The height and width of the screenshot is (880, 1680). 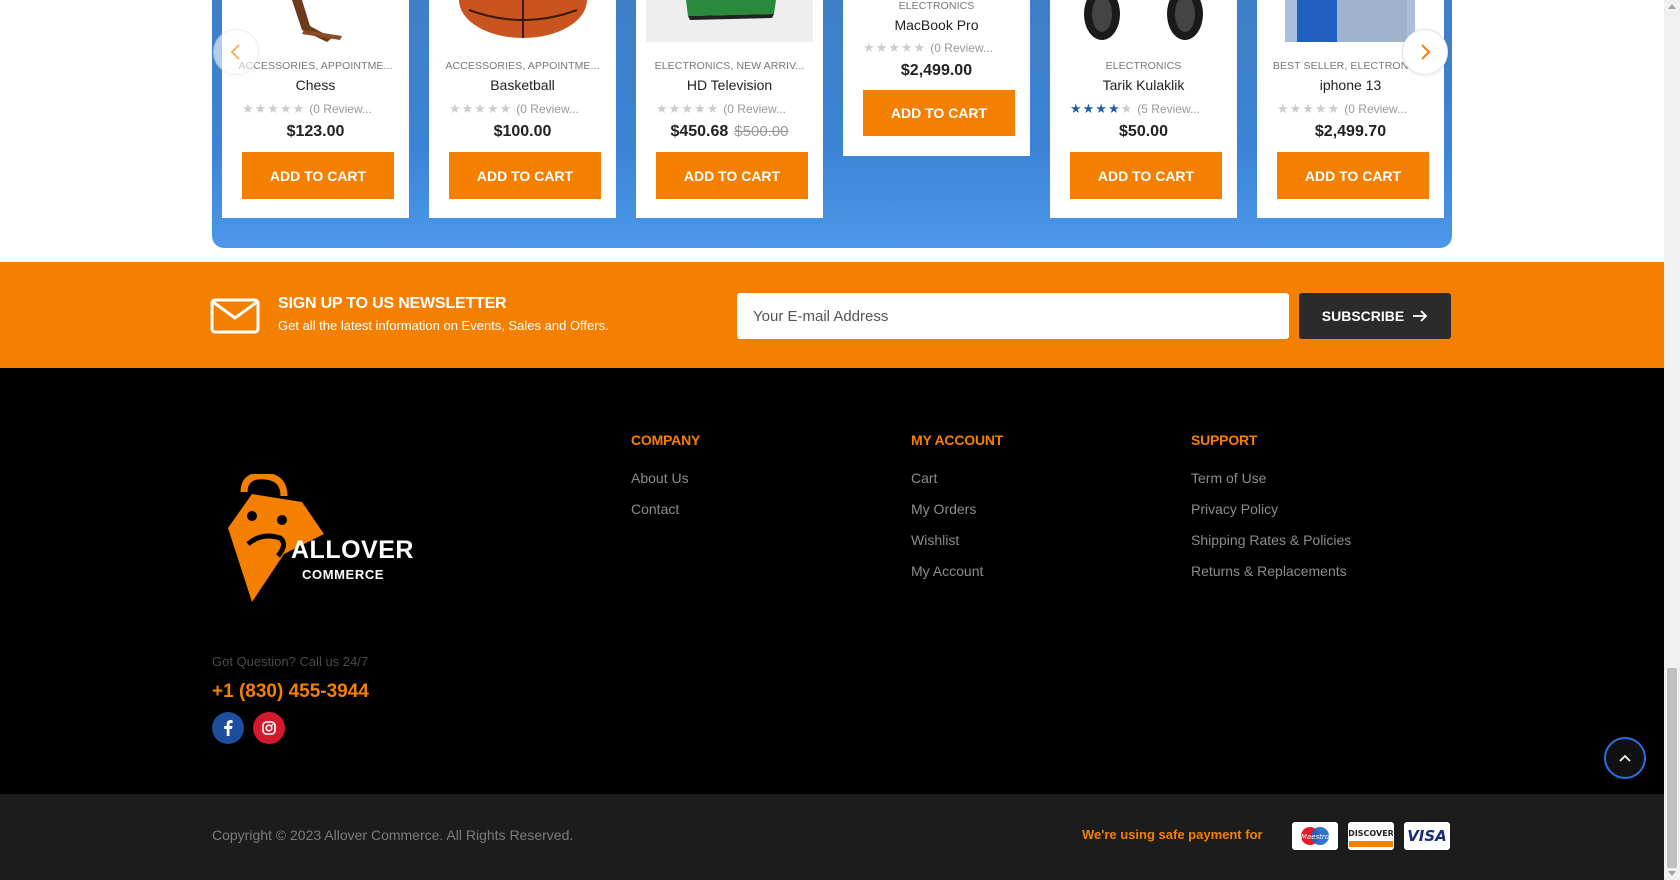 I want to click on mail-icon, so click(x=235, y=316).